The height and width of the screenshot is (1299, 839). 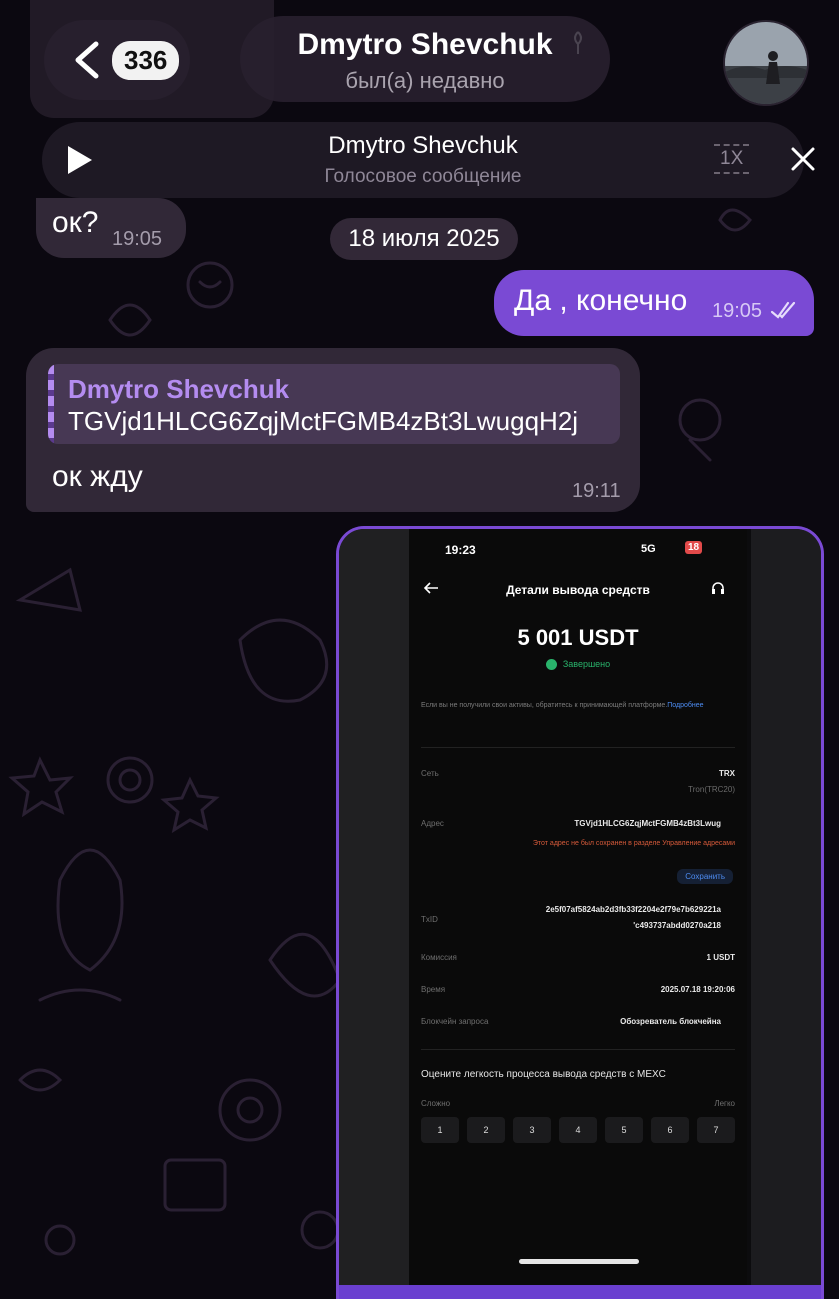 What do you see at coordinates (718, 588) in the screenshot?
I see `headset-icon` at bounding box center [718, 588].